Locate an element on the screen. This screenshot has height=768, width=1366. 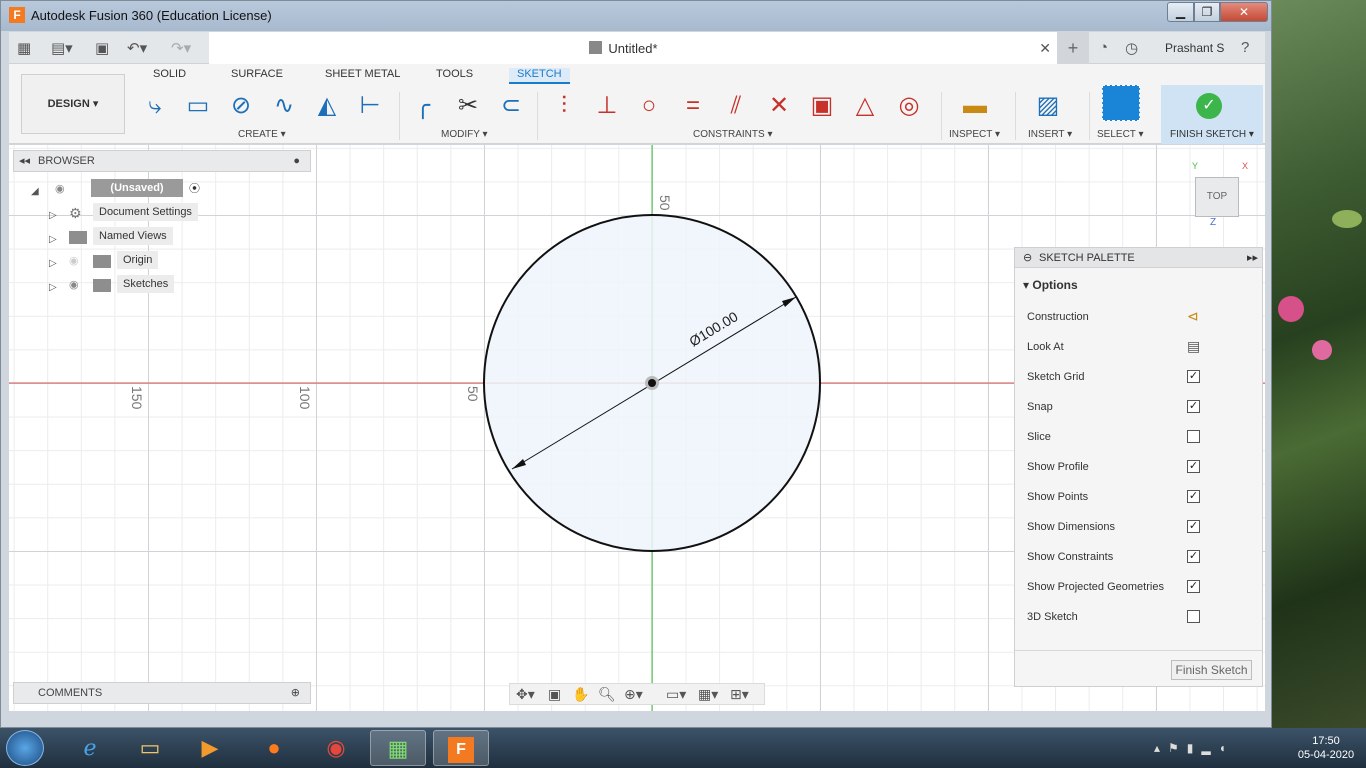
option-snap: Snap ✓ is located at coordinates (1142, 408).